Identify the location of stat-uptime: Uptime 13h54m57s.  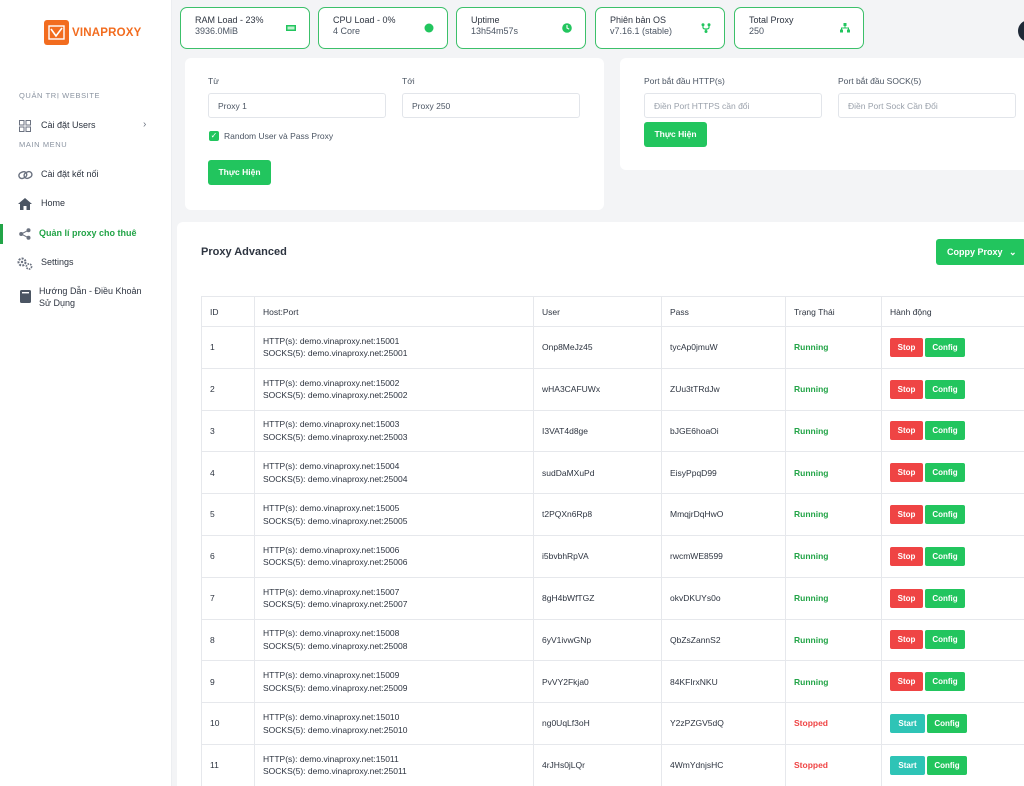
(521, 28).